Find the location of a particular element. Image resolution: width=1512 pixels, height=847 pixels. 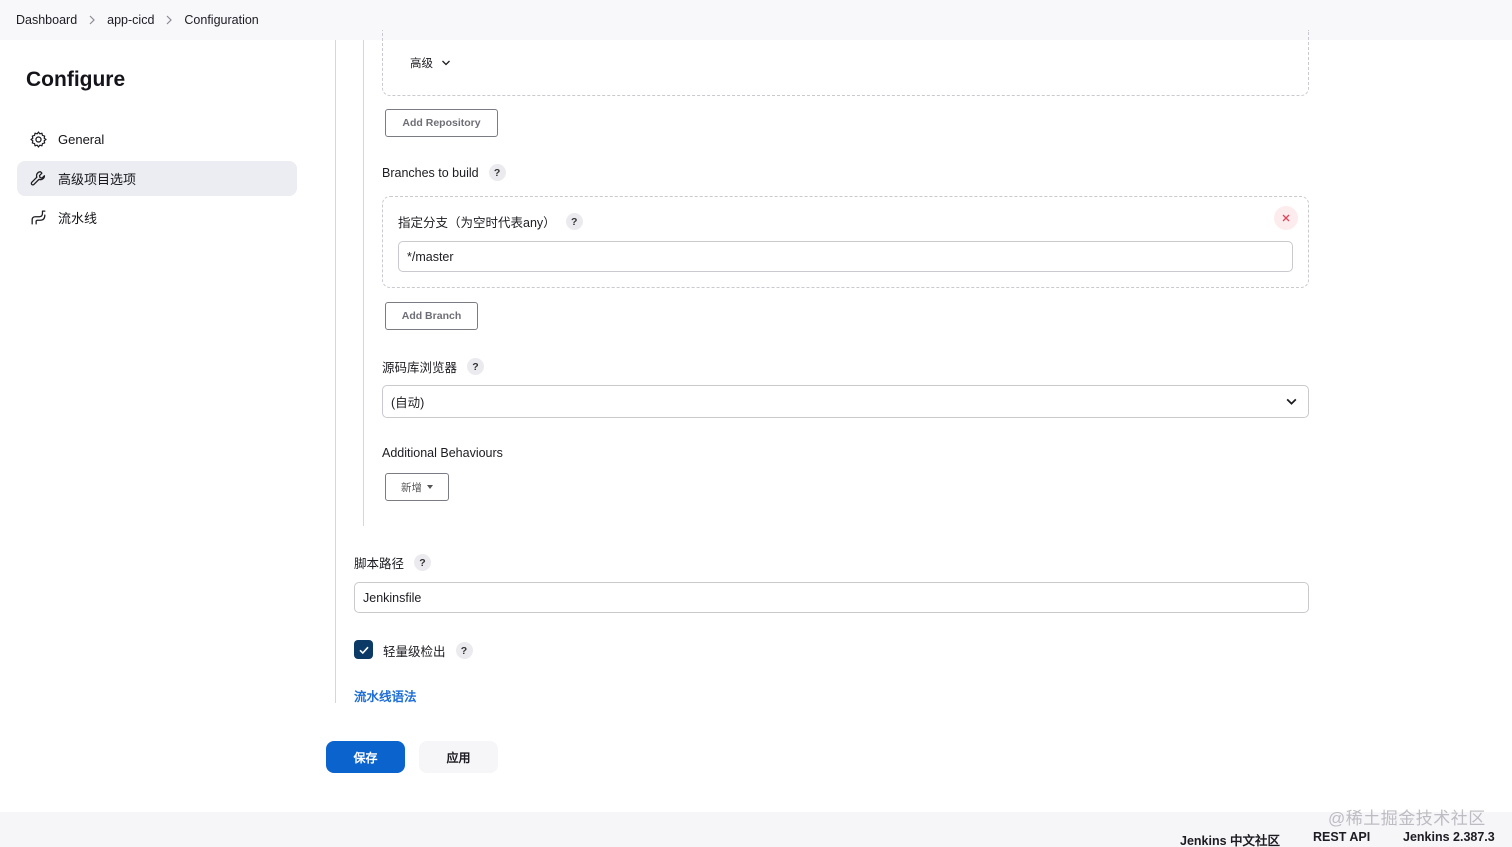

sidebar-item-label: General is located at coordinates (81, 139).